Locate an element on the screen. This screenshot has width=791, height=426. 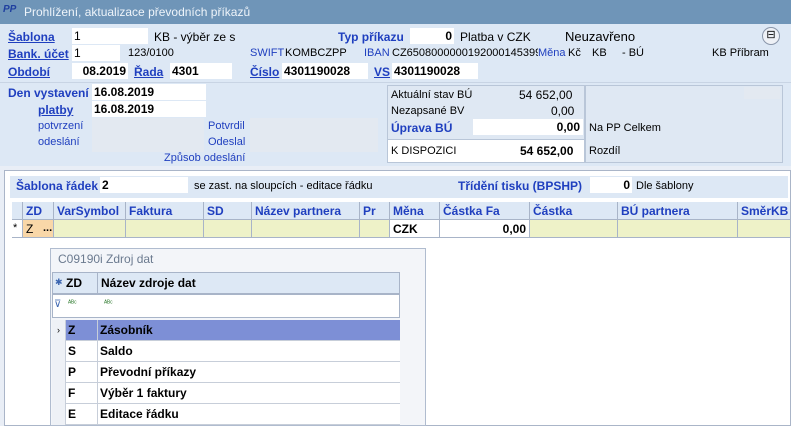
cell-sd is located at coordinates (228, 229).